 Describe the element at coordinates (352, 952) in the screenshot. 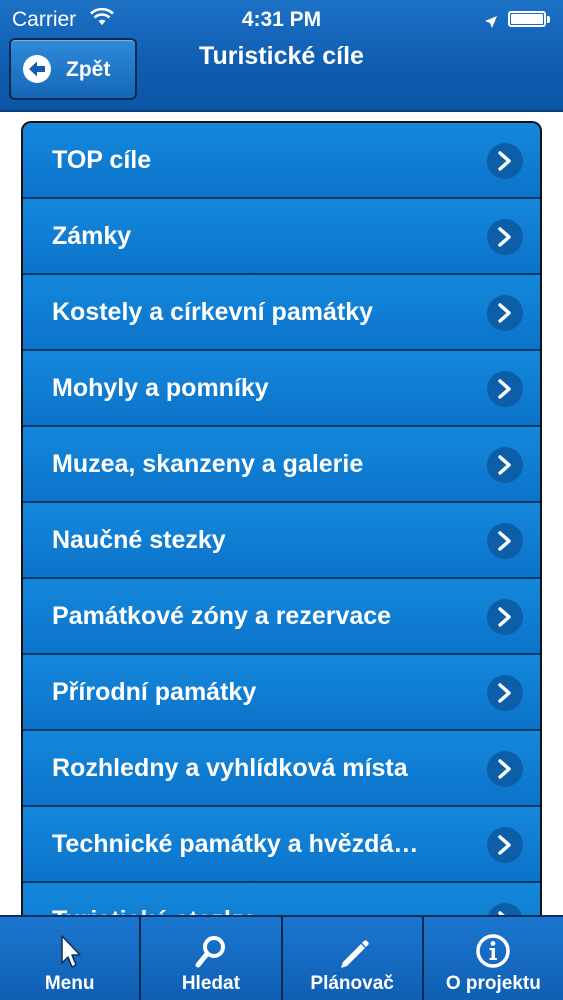

I see `pencil-icon` at that location.